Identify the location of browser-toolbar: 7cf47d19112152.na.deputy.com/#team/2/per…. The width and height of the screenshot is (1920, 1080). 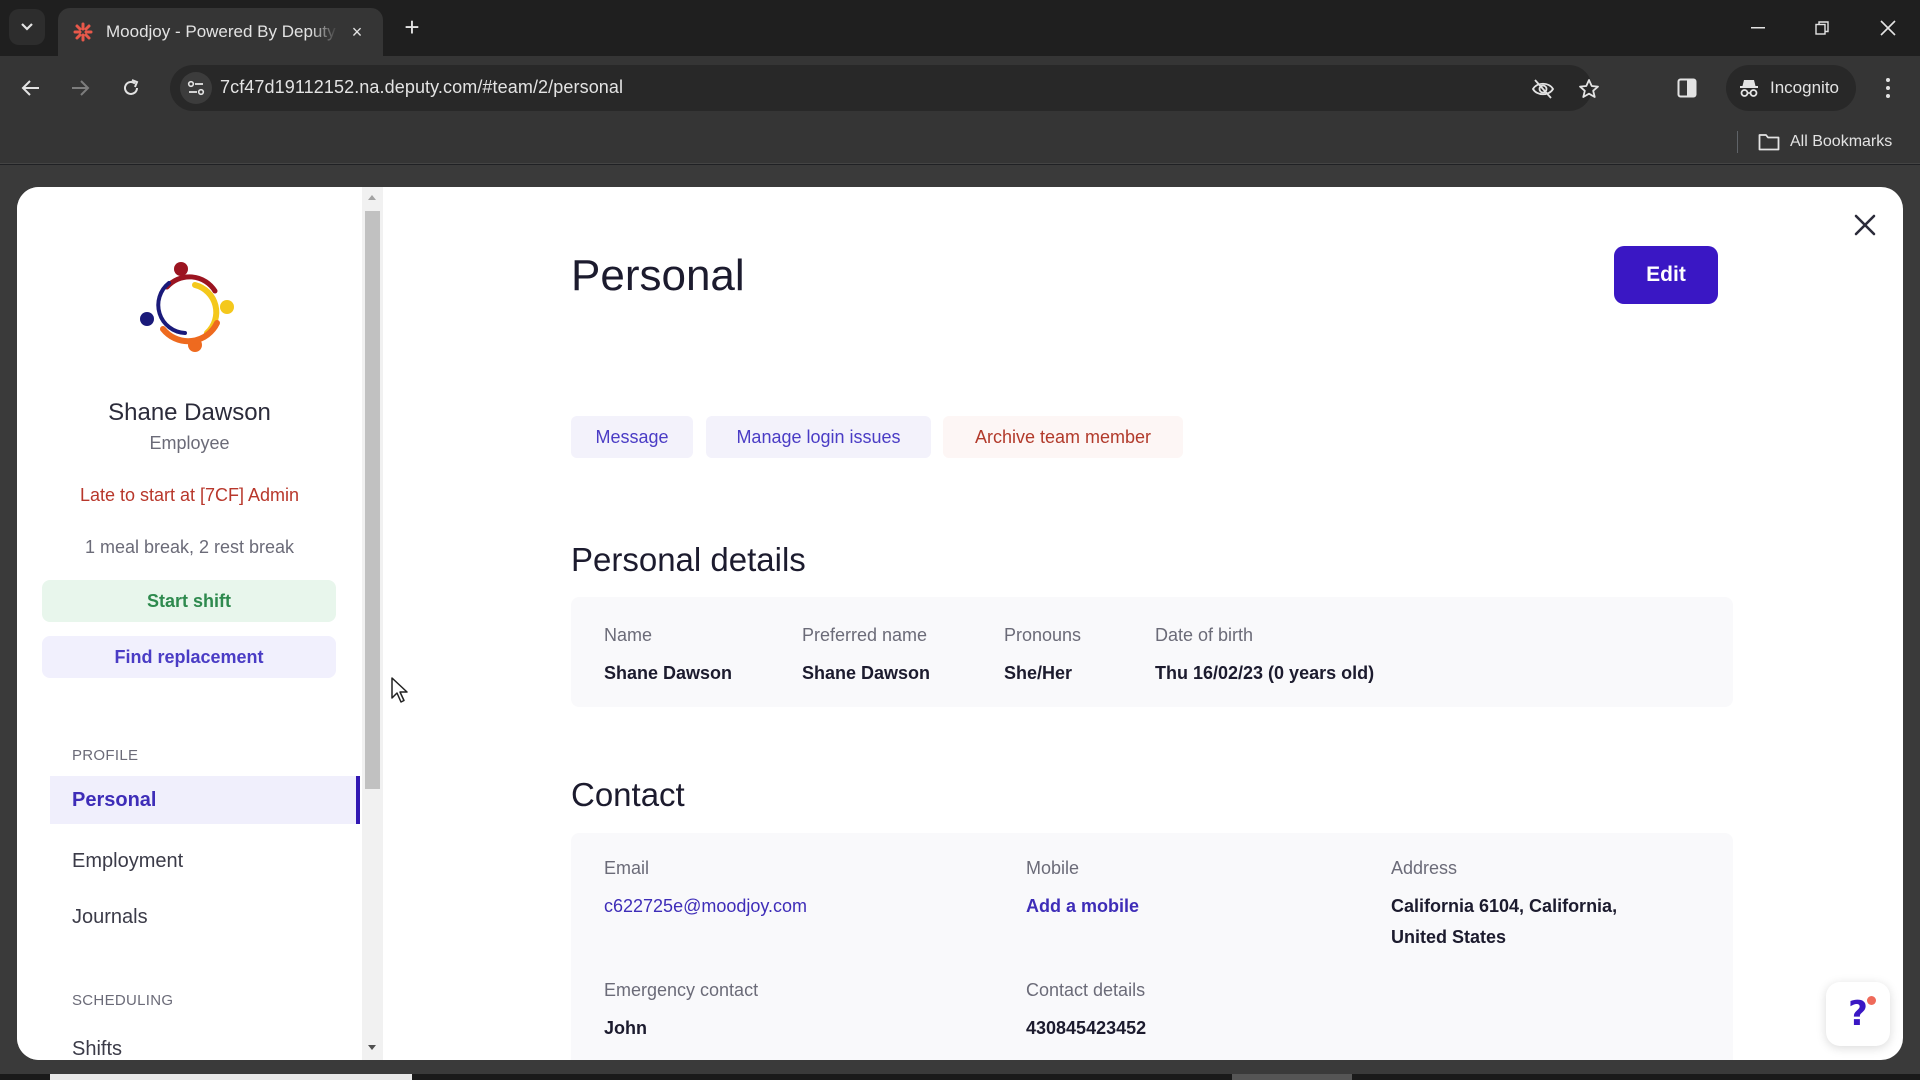
(960, 88).